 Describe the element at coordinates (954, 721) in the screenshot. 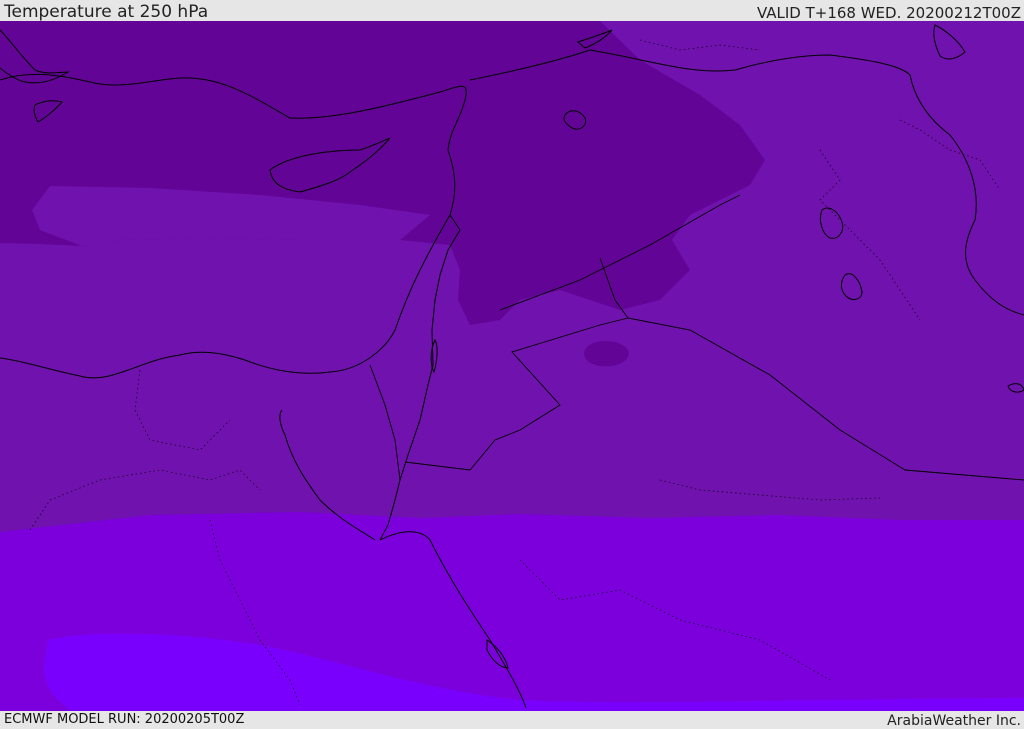

I see `credit-label: ArabiaWeather Inc.` at that location.